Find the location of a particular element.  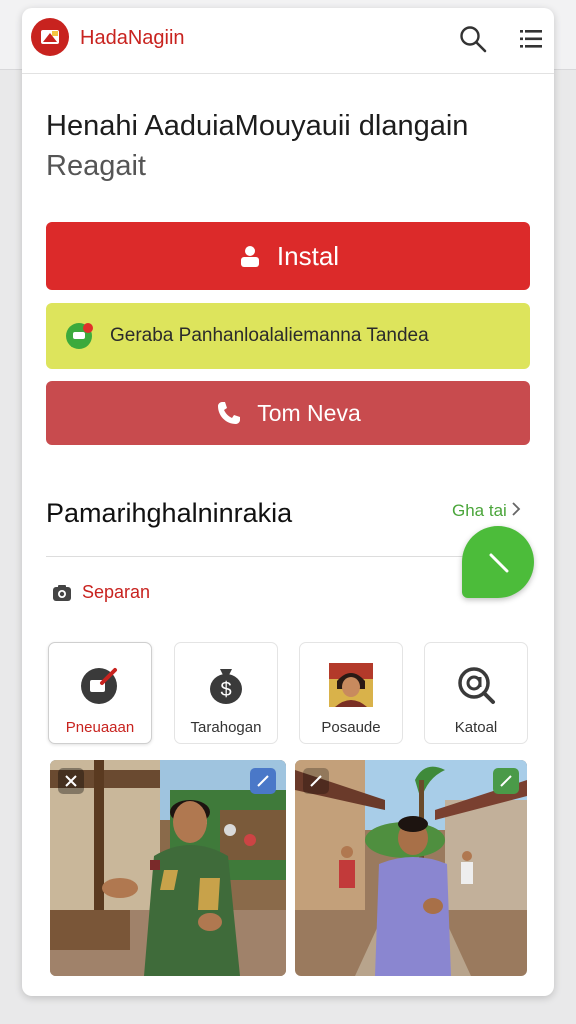

call-button: Tom Neva is located at coordinates (288, 413).